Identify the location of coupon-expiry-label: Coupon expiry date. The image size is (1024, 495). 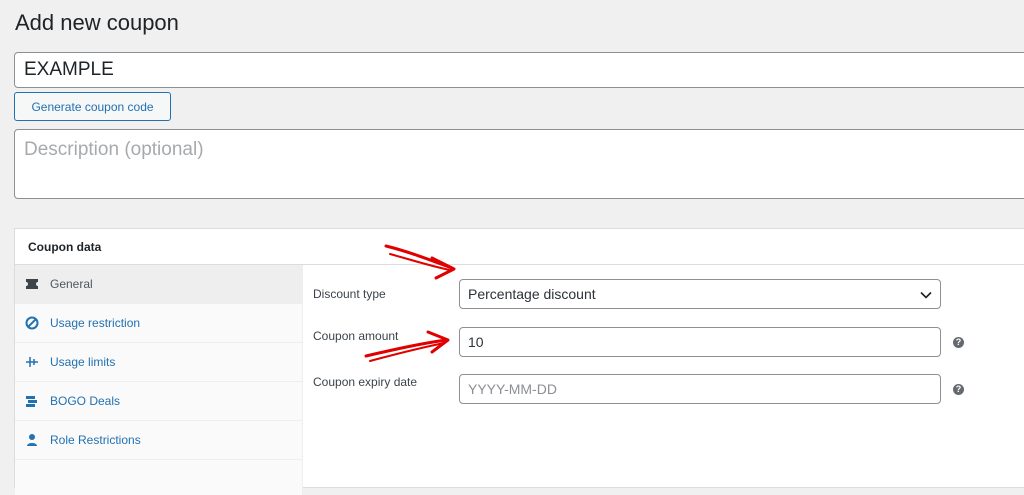
(365, 382).